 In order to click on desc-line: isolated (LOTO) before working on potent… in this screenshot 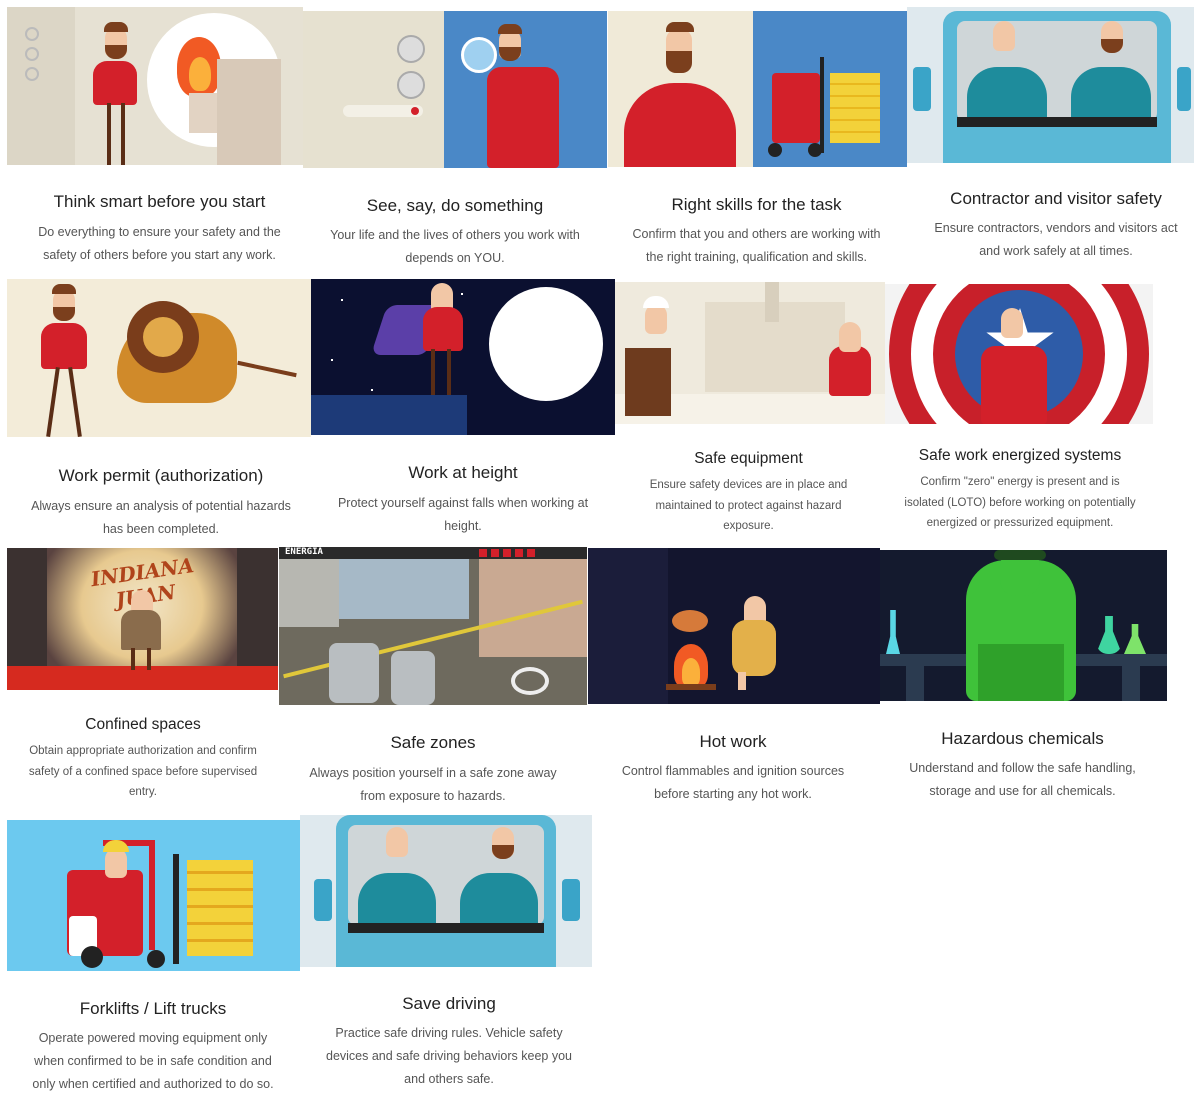, I will do `click(1020, 502)`.